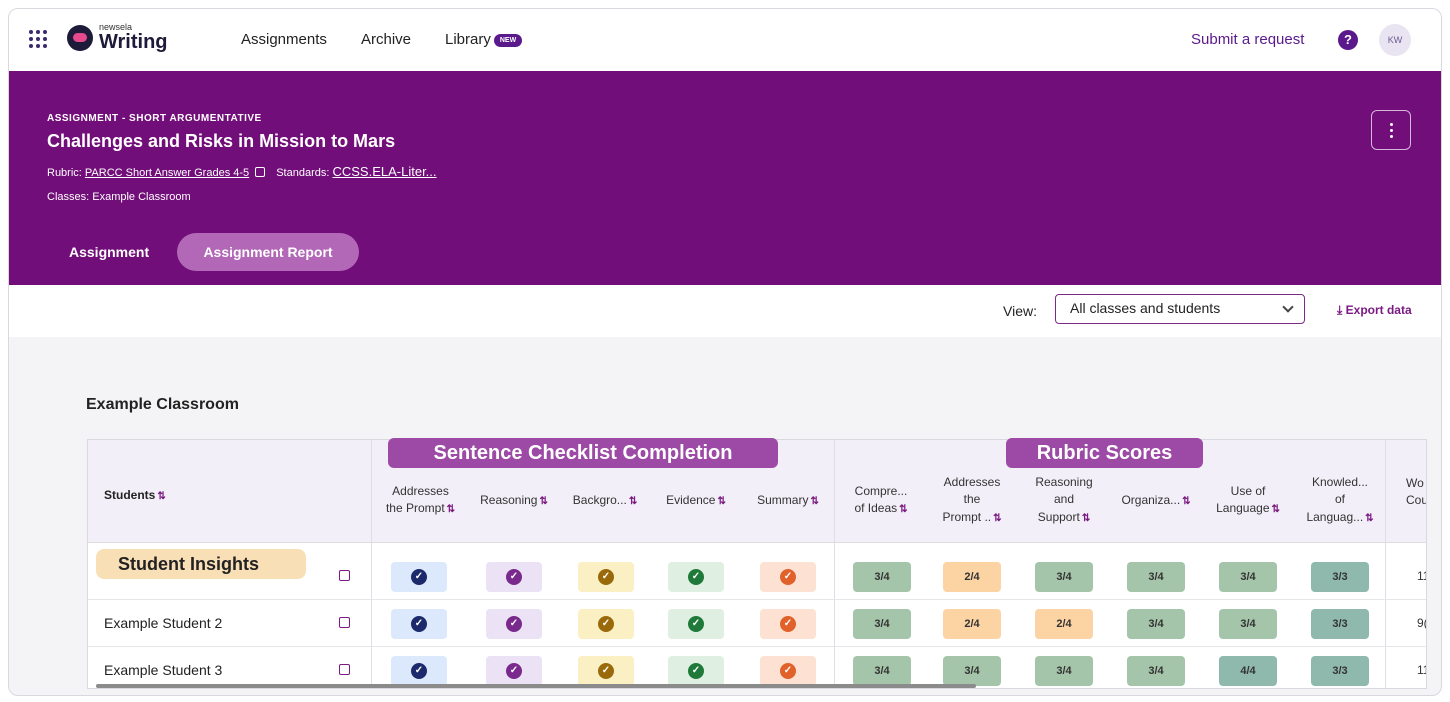  I want to click on rubric-link: PARCC Short Answer Grades 4-5, so click(167, 173).